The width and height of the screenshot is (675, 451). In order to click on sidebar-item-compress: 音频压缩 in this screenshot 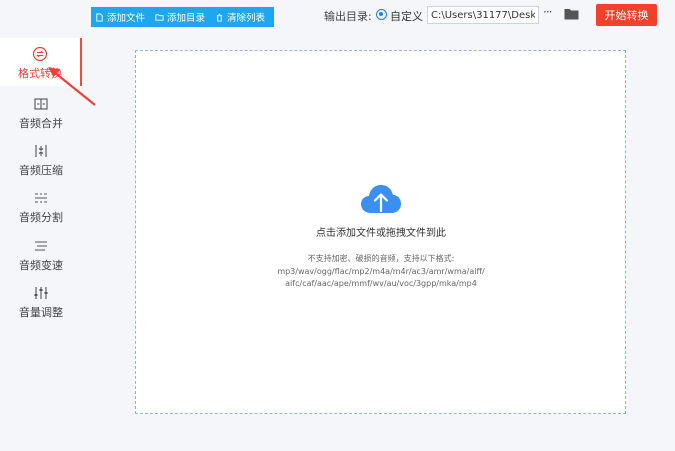, I will do `click(41, 167)`.